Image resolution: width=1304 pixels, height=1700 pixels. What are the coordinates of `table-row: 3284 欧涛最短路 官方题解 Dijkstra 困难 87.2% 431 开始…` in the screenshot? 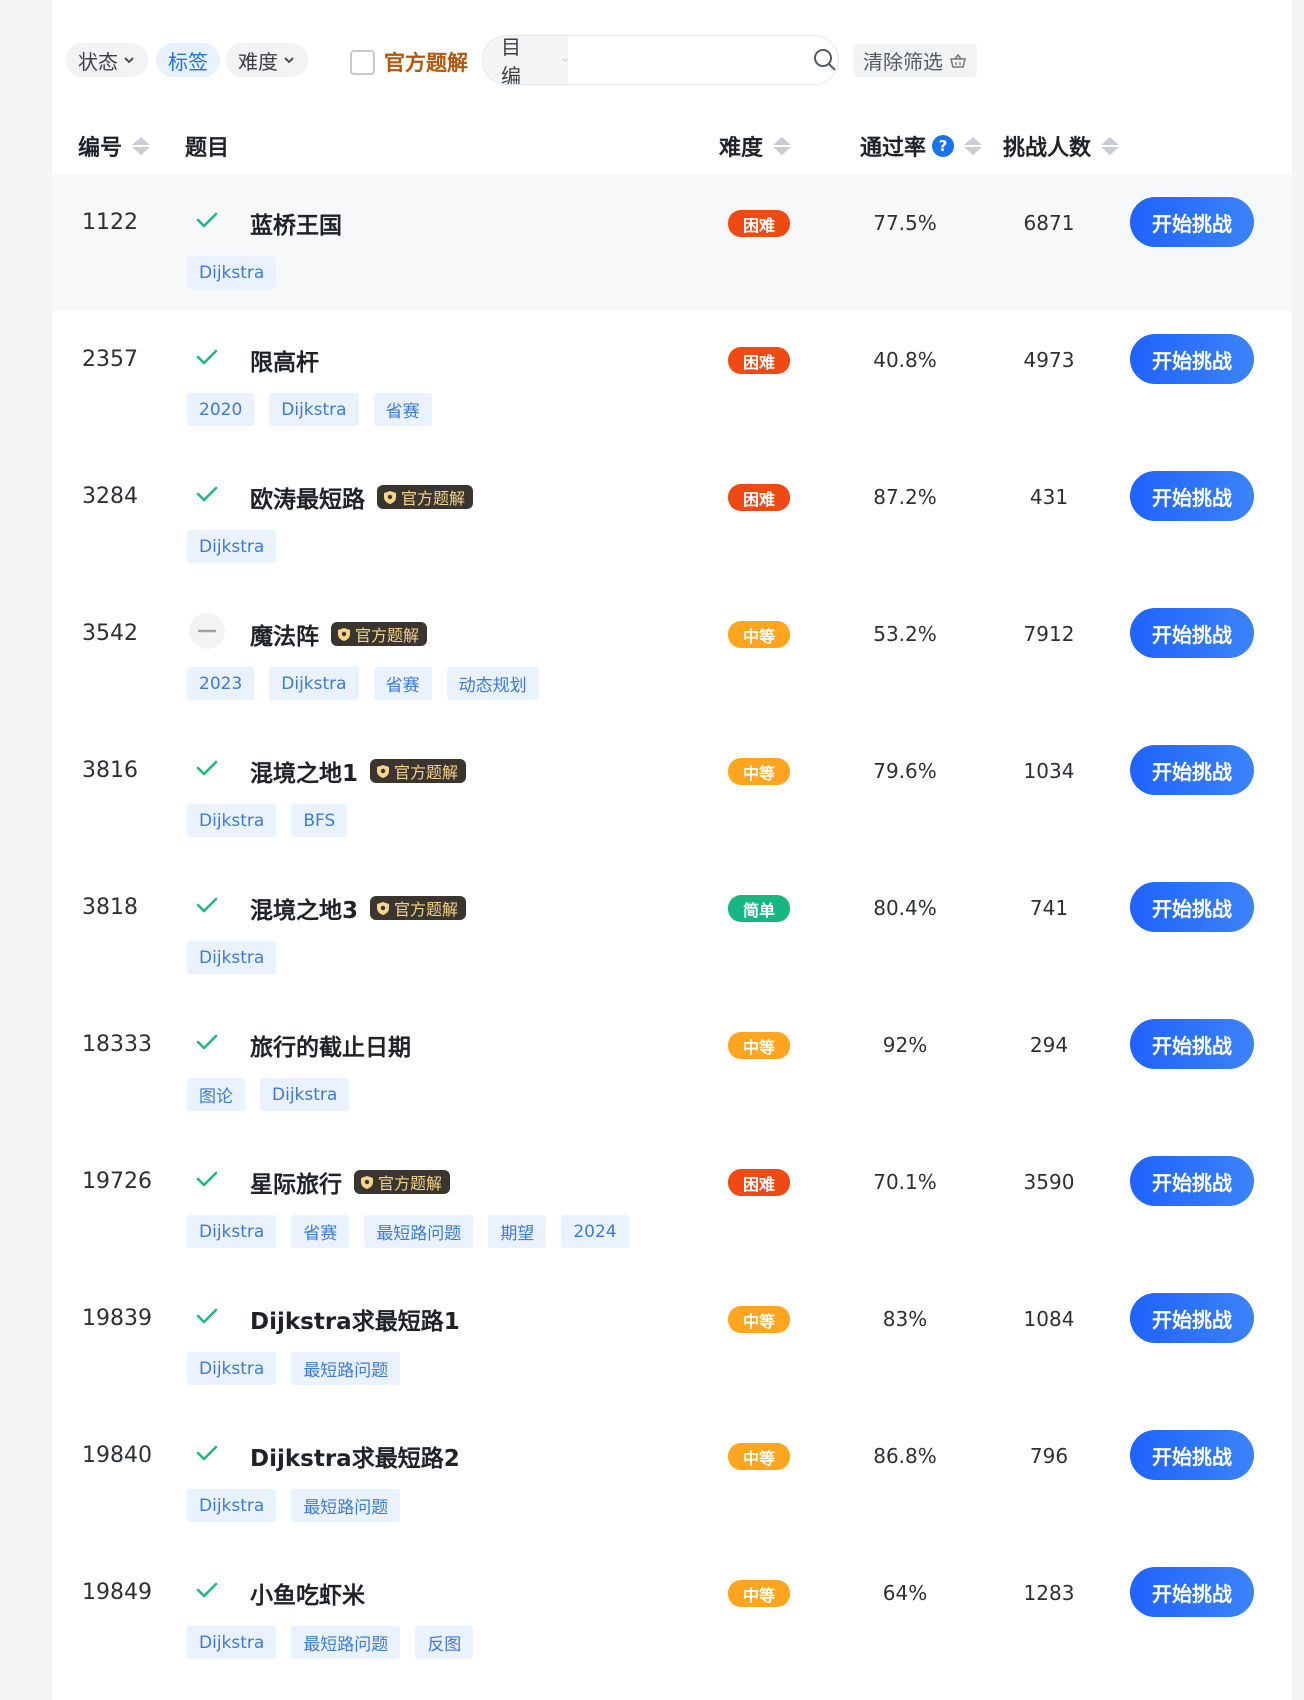 It's located at (672, 516).